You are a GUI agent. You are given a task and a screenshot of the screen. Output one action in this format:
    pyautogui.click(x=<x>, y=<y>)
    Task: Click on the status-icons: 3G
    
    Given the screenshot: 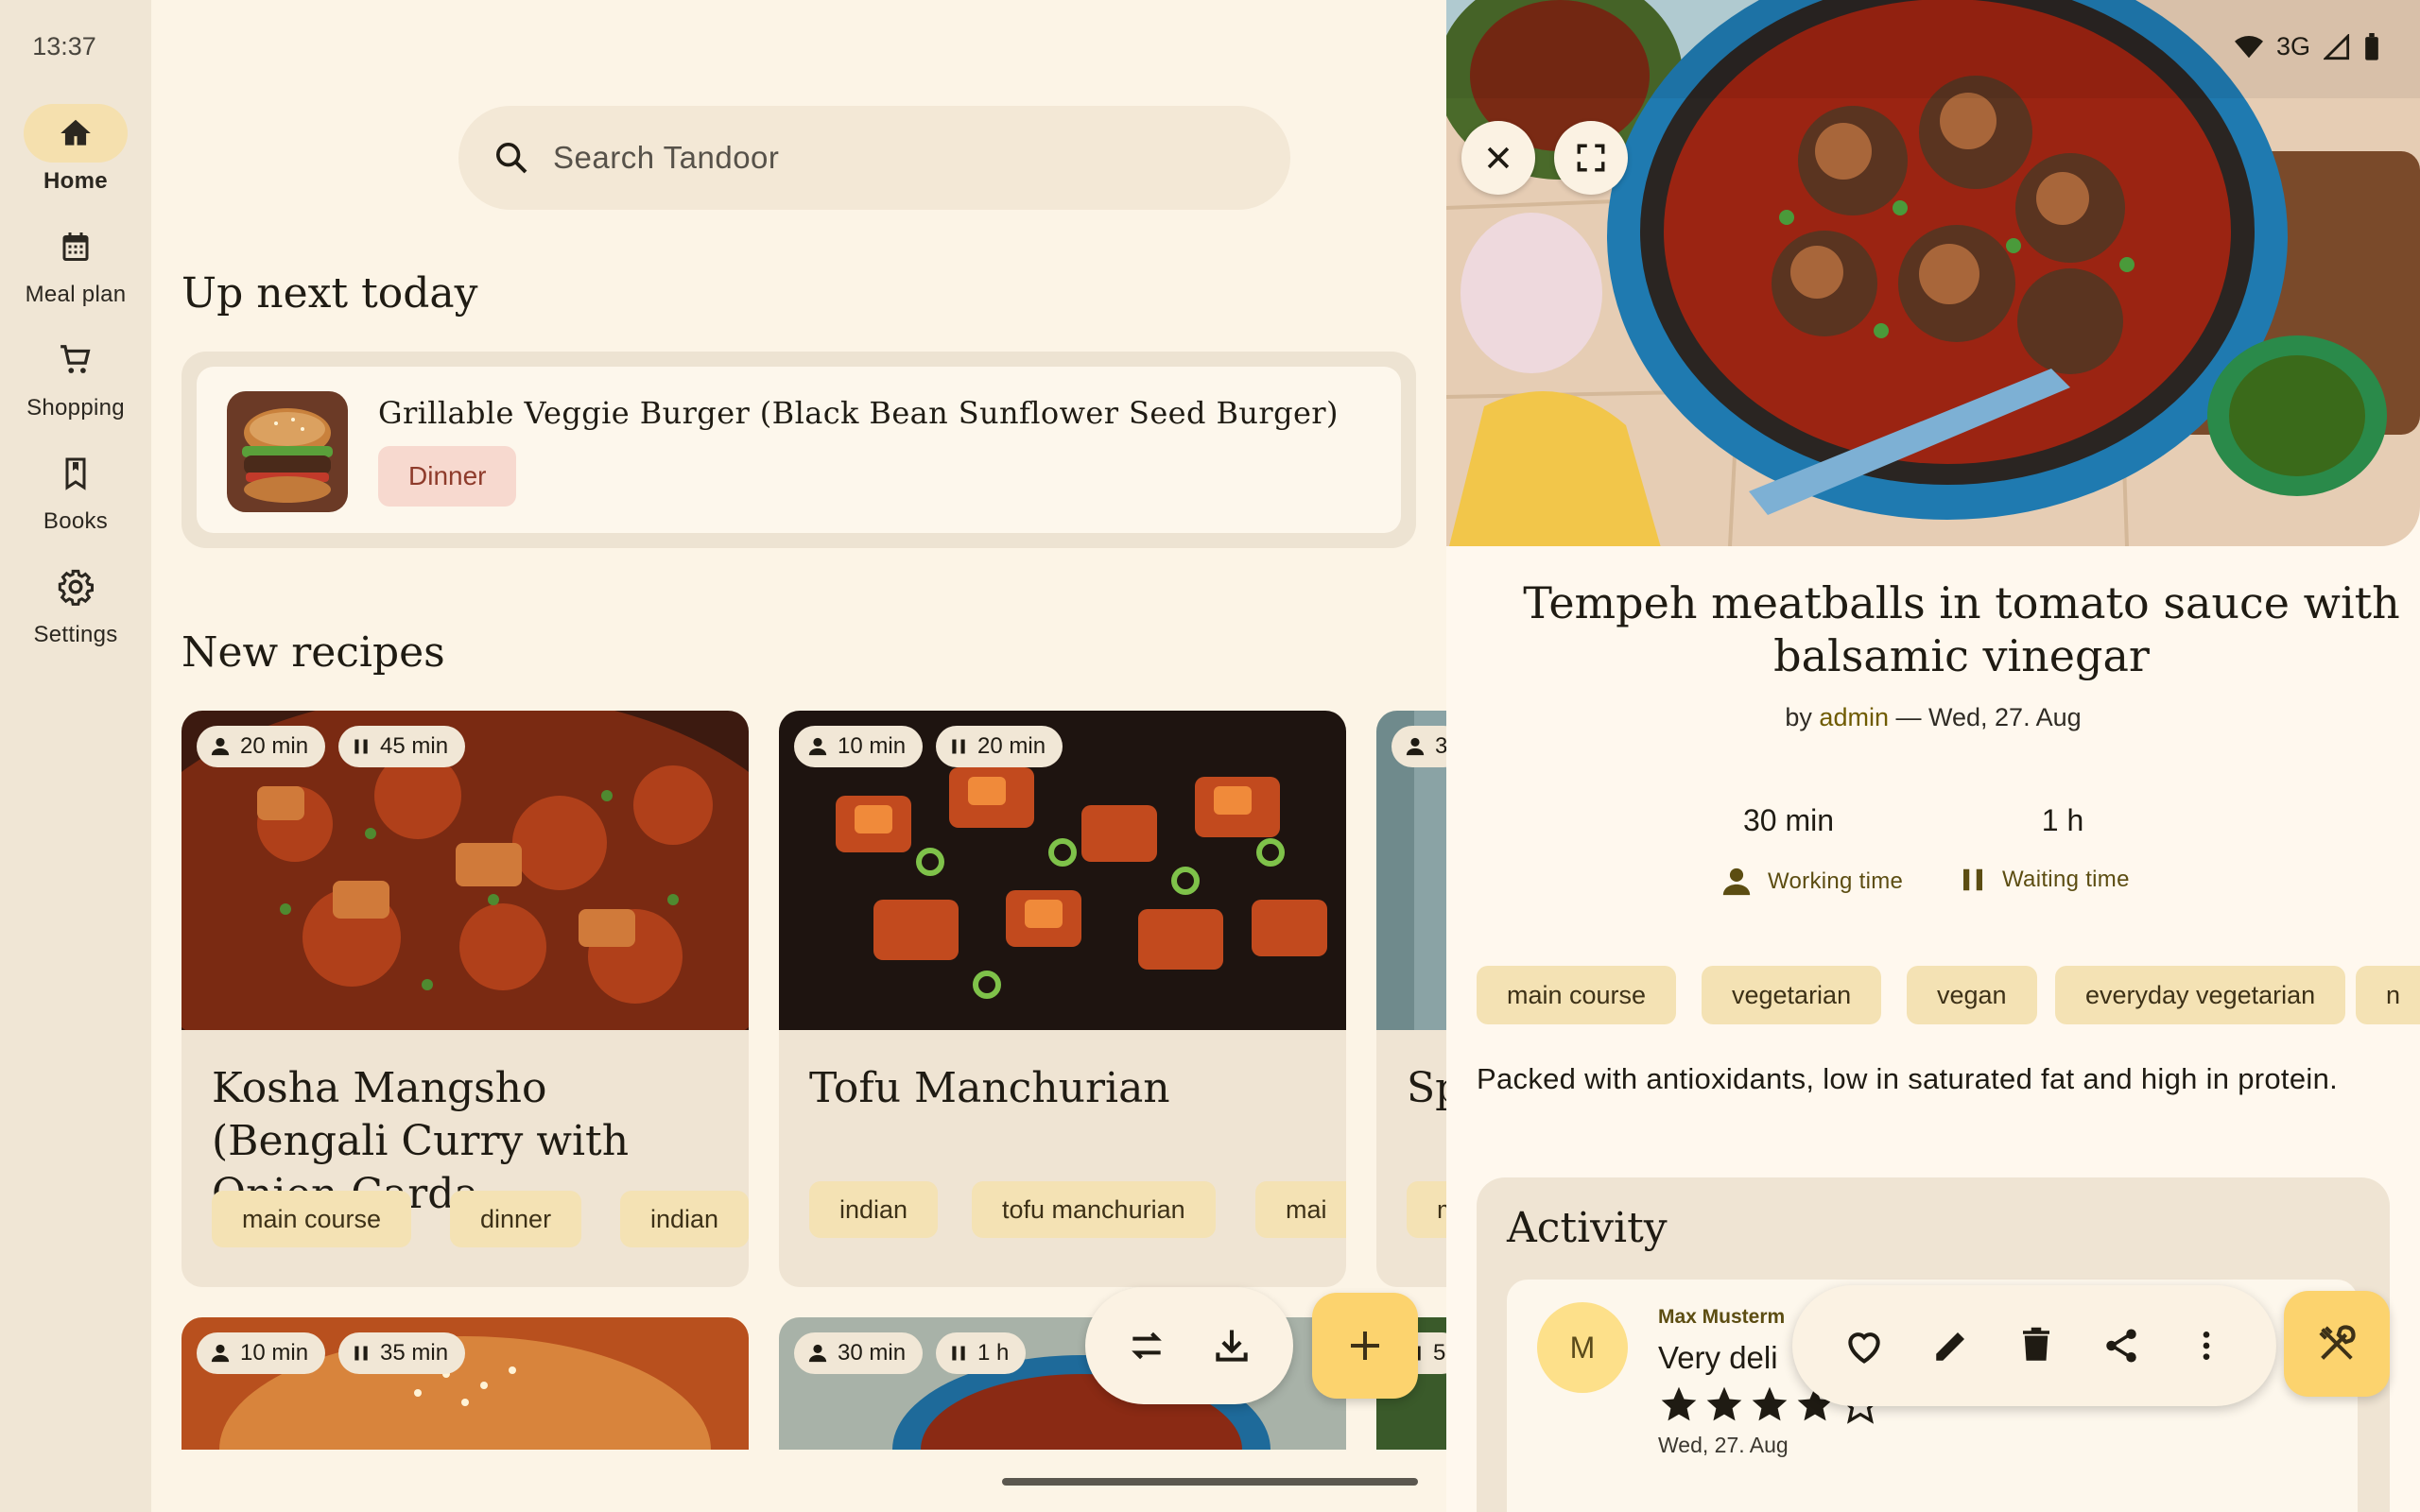 What is the action you would take?
    pyautogui.click(x=2307, y=46)
    